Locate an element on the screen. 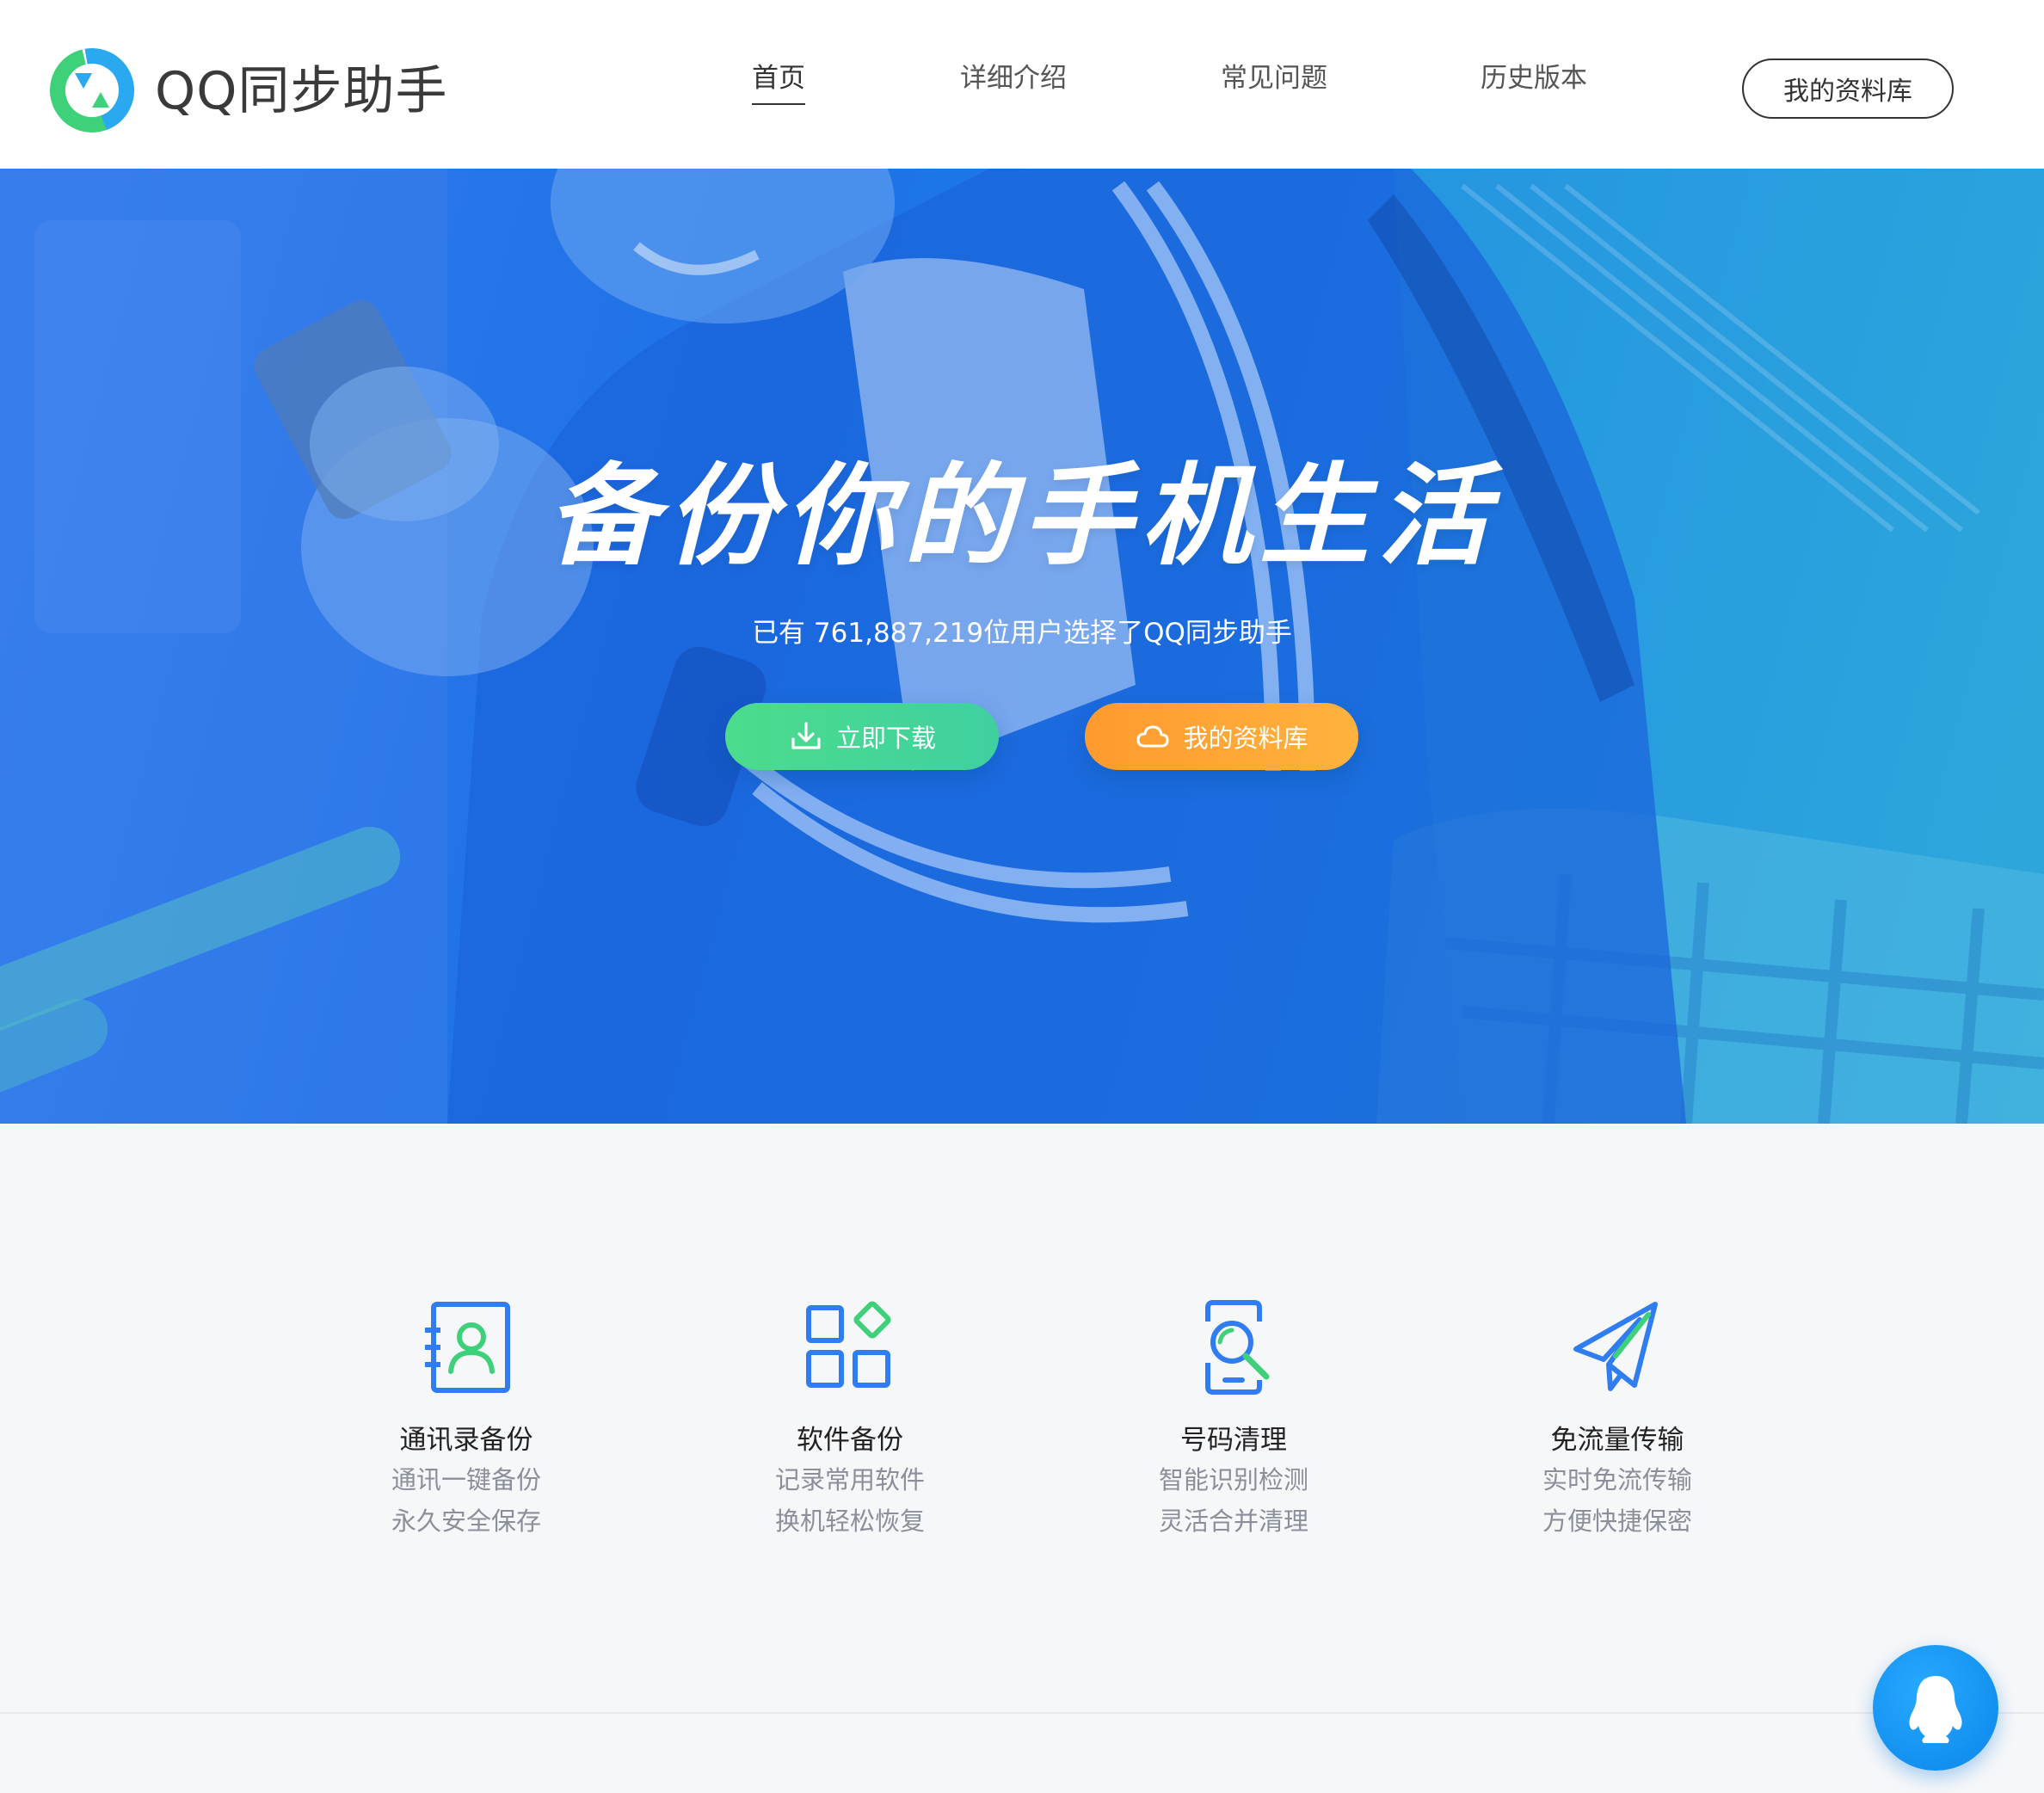 The width and height of the screenshot is (2044, 1793). qq-sync-logo-icon is located at coordinates (92, 90).